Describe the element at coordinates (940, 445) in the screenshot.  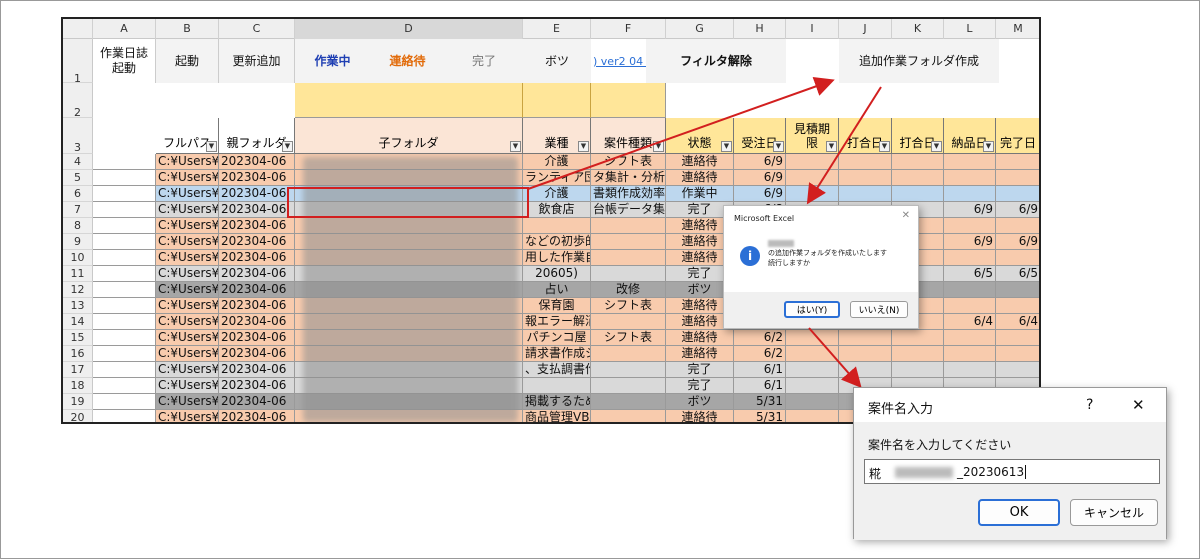
I see `inputbox-prompt: 案件名を入力してください` at that location.